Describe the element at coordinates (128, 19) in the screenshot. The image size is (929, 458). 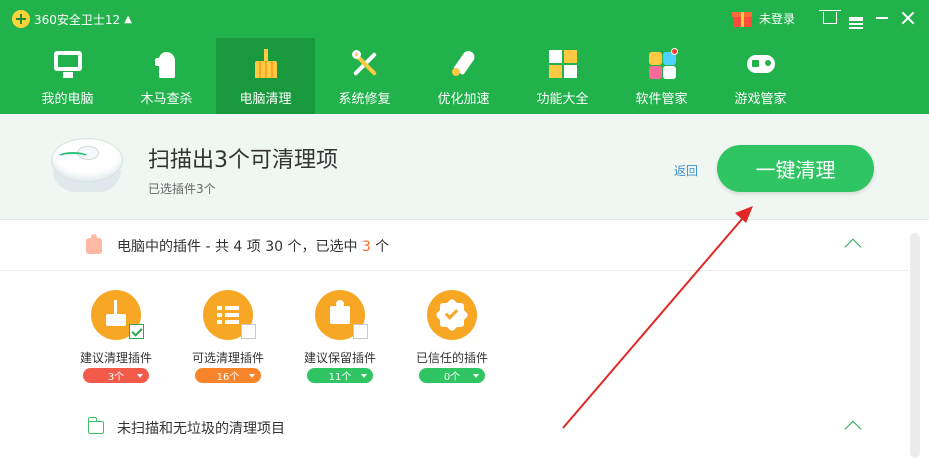
I see `update-arrow-icon: ▲` at that location.